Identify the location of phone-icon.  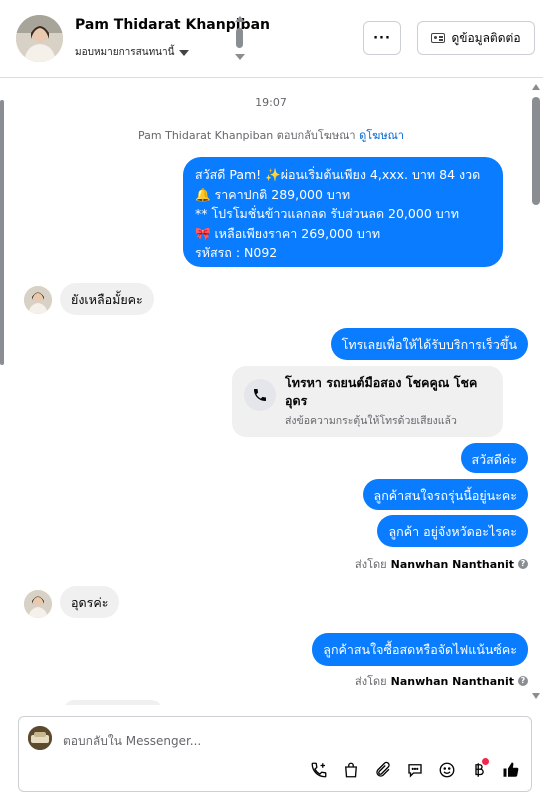
(260, 395).